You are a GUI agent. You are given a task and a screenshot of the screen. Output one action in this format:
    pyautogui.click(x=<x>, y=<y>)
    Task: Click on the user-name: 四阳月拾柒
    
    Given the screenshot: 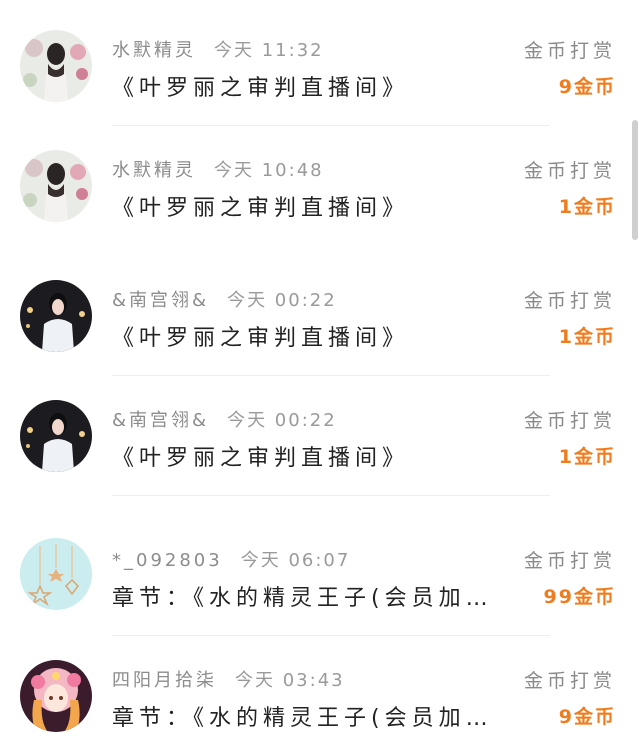 What is the action you would take?
    pyautogui.click(x=164, y=680)
    